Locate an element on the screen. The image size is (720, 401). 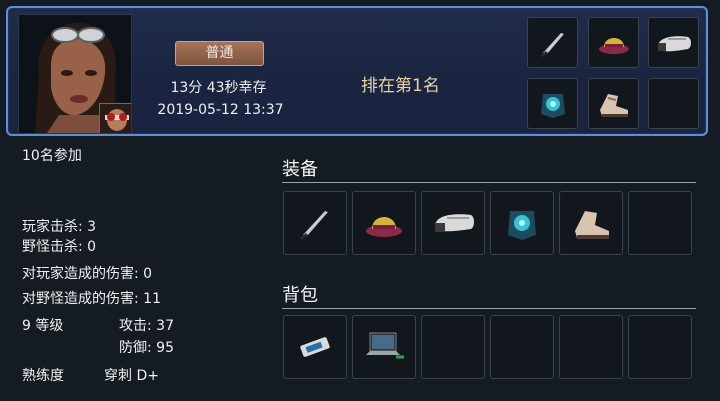
header-slot-knife is located at coordinates (552, 42).